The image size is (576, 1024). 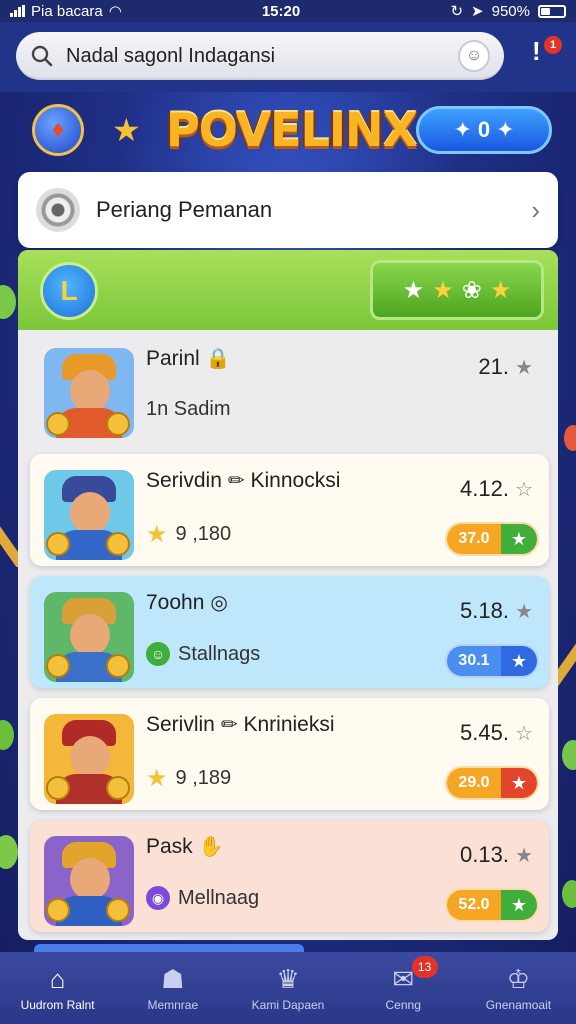 I want to click on game-subtitle: ★ 9 ,180, so click(x=189, y=534).